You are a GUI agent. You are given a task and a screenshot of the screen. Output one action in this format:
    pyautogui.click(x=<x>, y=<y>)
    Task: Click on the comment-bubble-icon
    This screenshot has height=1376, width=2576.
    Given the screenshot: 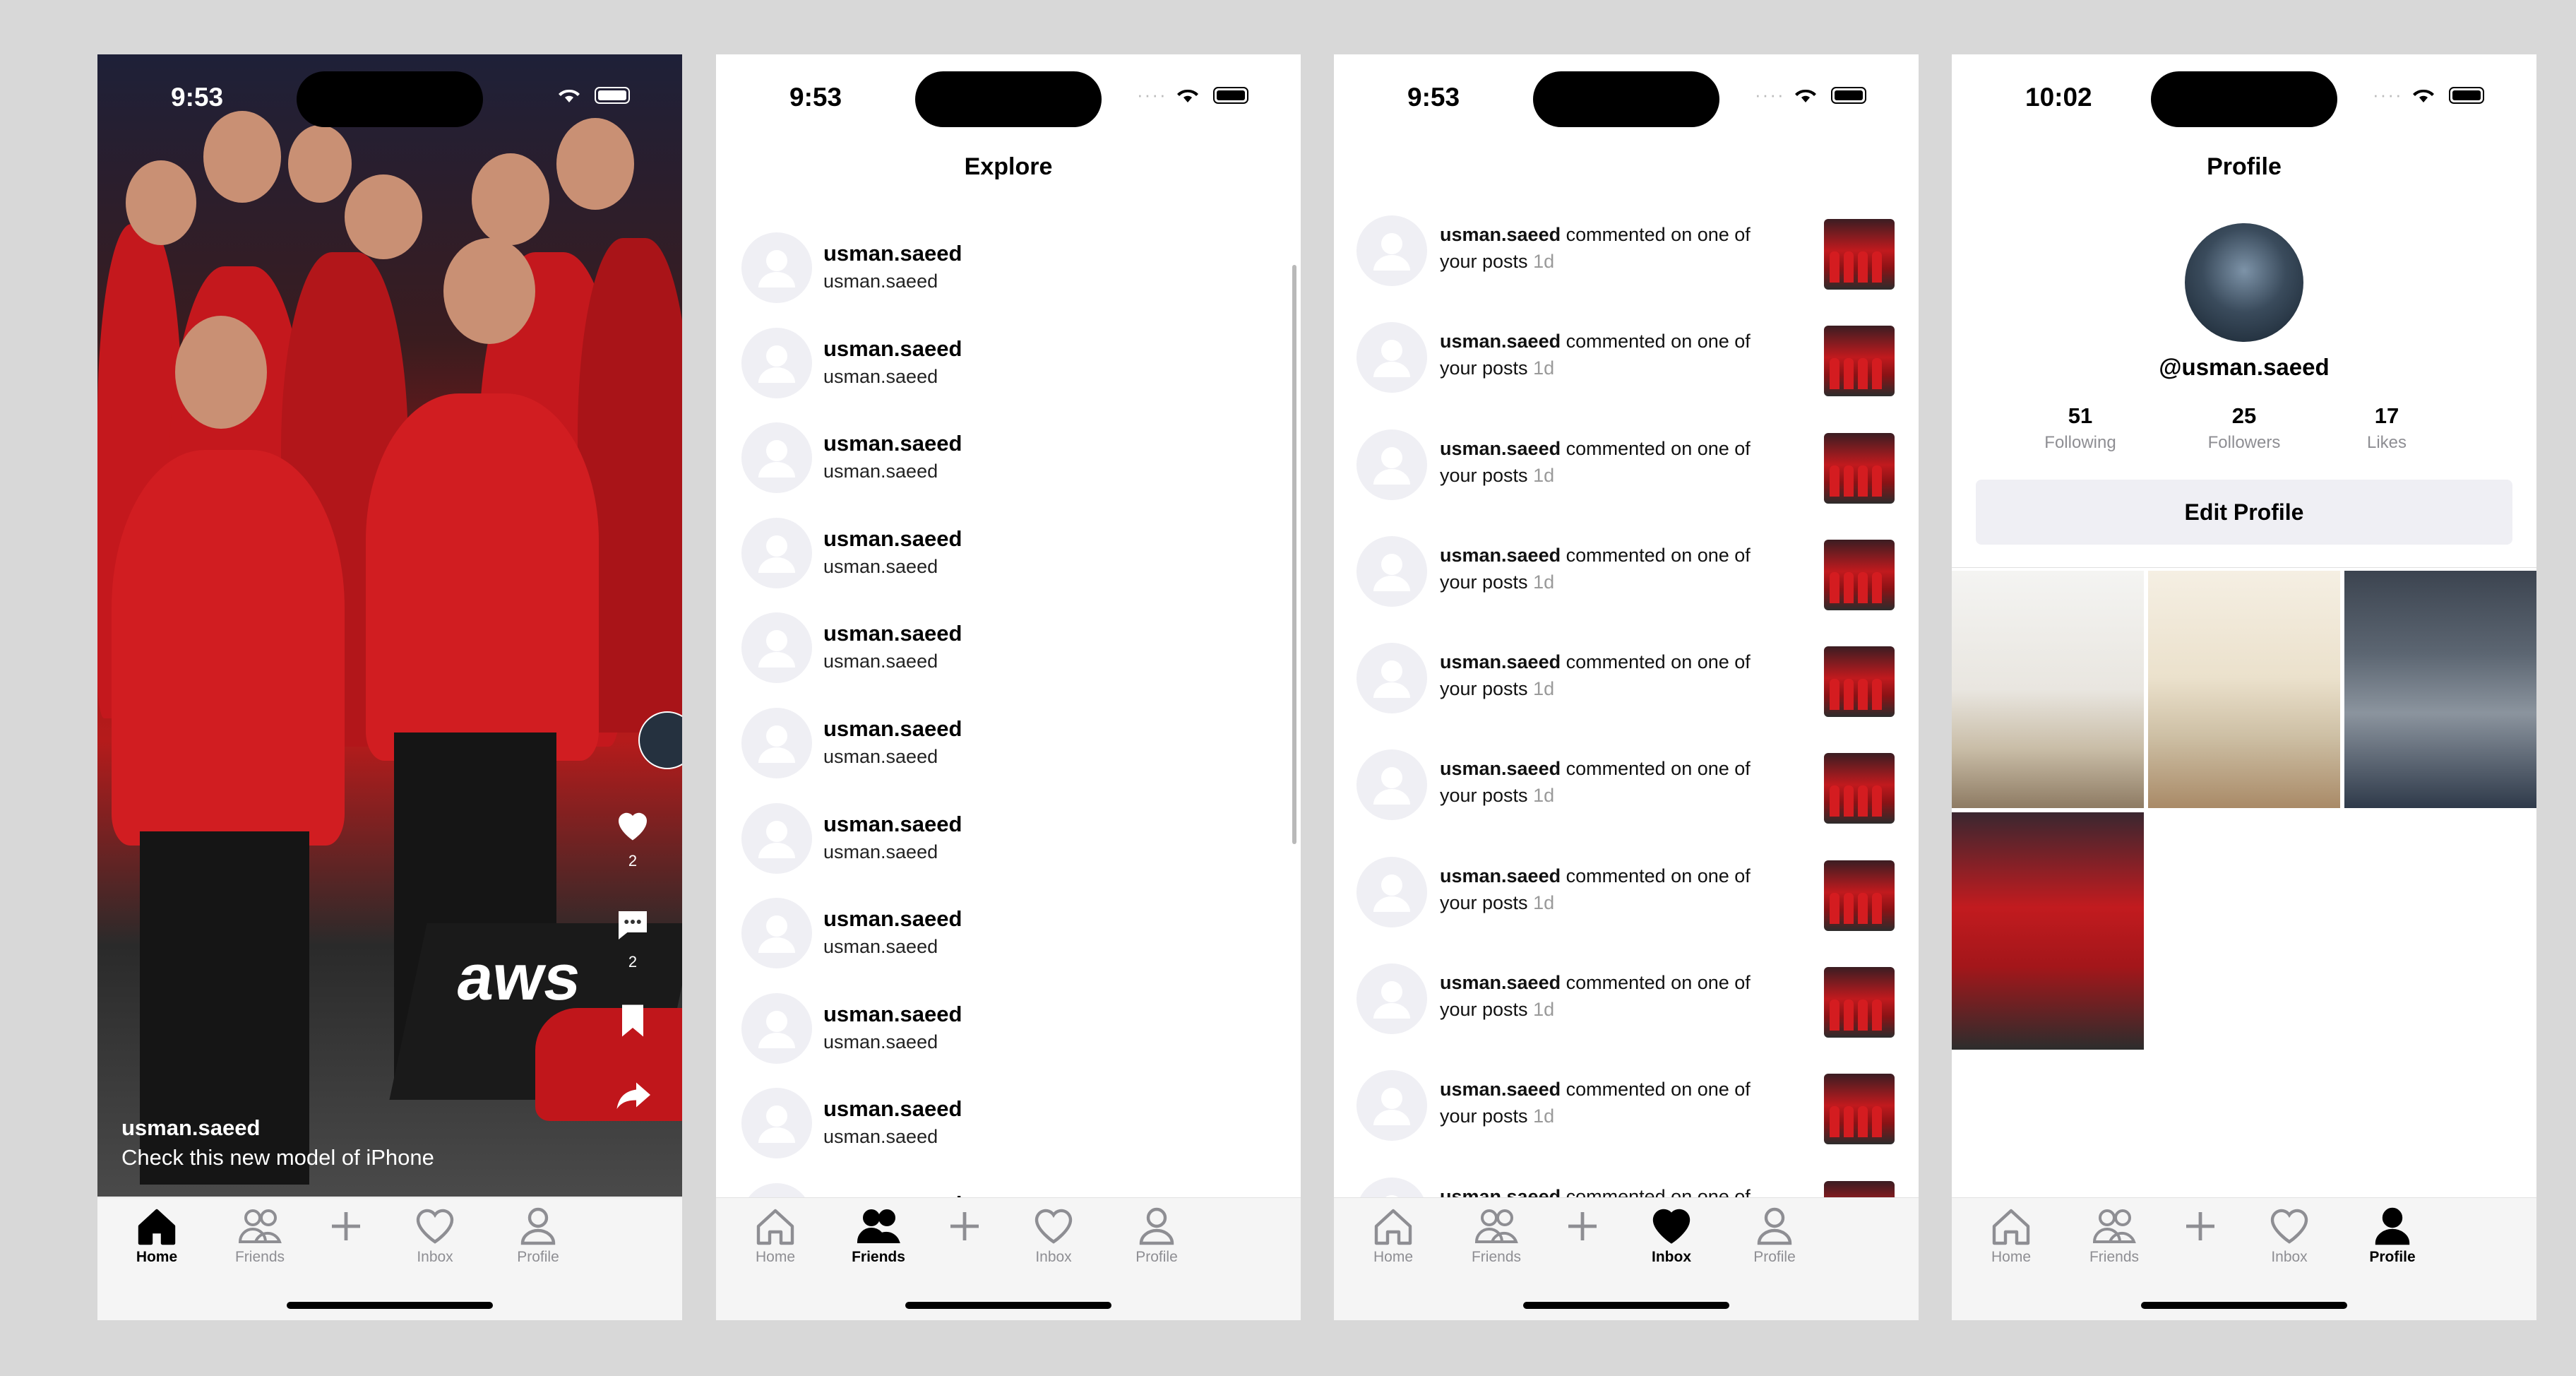 What is the action you would take?
    pyautogui.click(x=633, y=926)
    